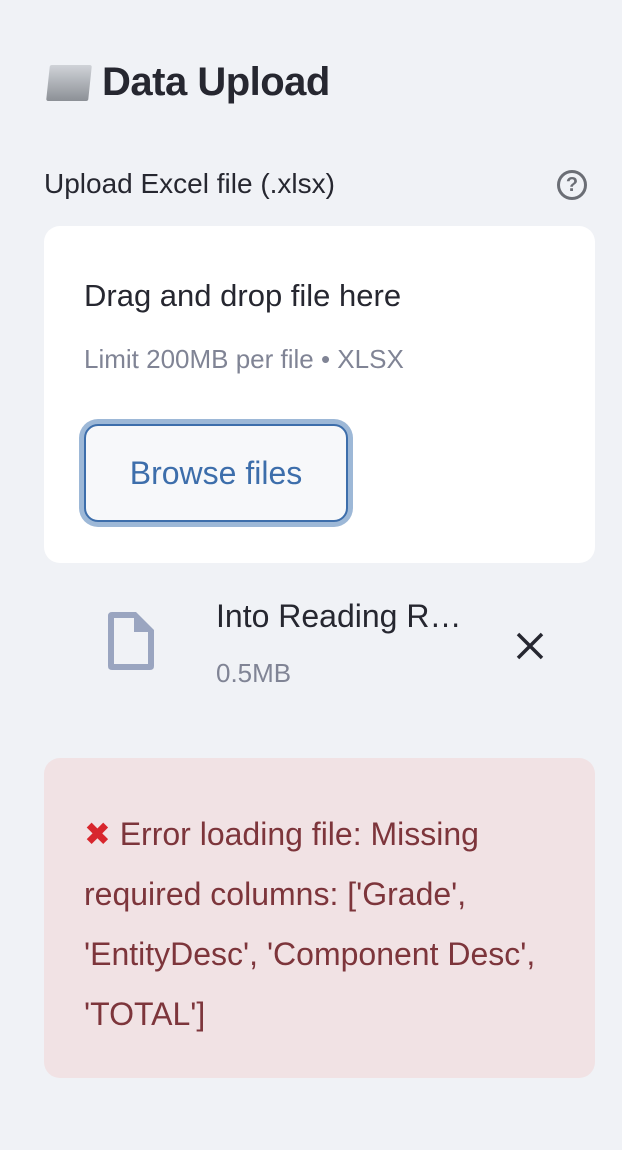 The width and height of the screenshot is (622, 1150). Describe the element at coordinates (244, 359) in the screenshot. I see `dropzone-limit: Limit 200MB per file • XLSX` at that location.